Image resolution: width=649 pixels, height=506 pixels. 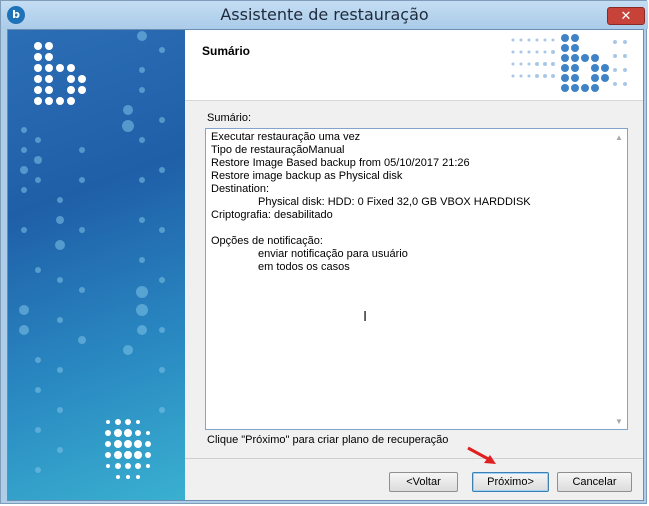 I want to click on window-title: Assistente de restauração, so click(x=324, y=14).